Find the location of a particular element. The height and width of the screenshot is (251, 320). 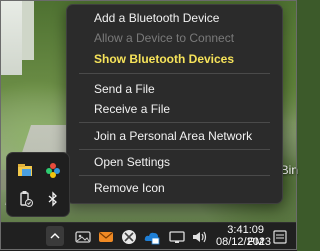

menu-item-join-personal-area-network: Join a Personal Area Network is located at coordinates (174, 136).